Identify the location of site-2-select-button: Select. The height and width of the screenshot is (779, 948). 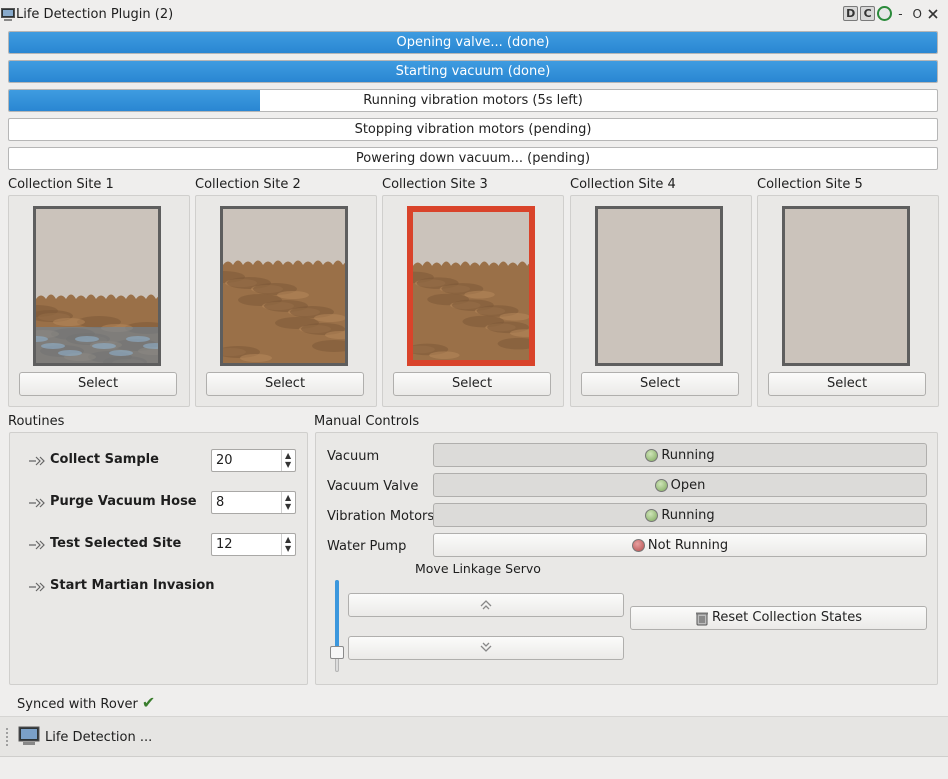
(285, 384).